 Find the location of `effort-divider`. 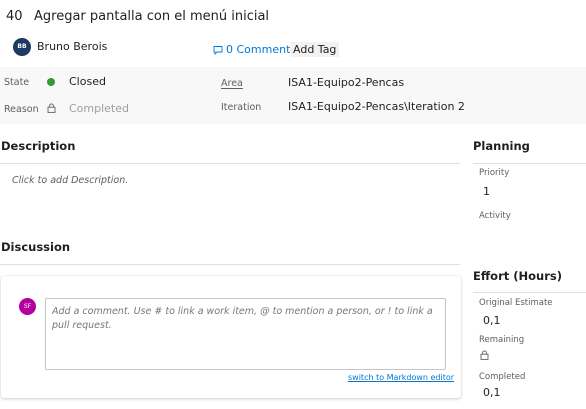

effort-divider is located at coordinates (529, 292).